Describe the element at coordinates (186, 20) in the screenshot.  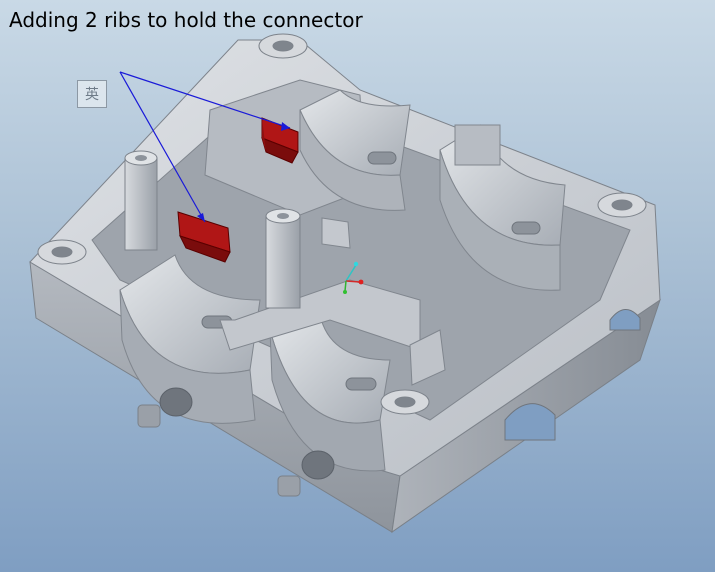
I see `annotation-caption: Adding 2 ribs to hold the connector` at that location.